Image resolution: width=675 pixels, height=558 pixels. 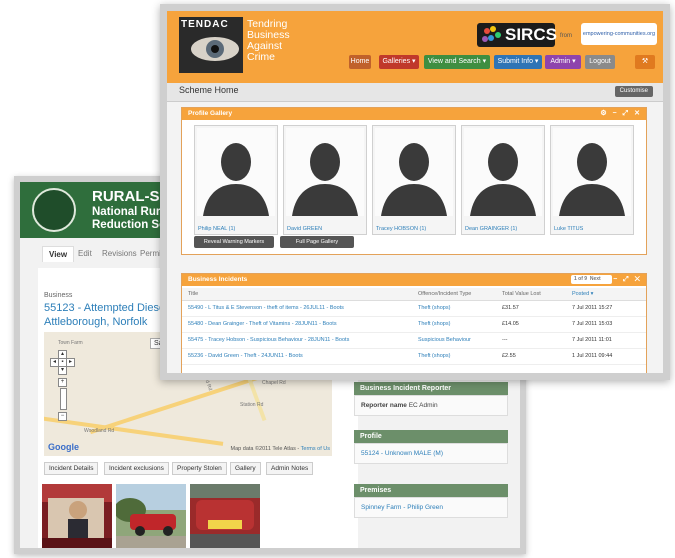 I want to click on pager-label: 1 of 9, so click(x=581, y=279).